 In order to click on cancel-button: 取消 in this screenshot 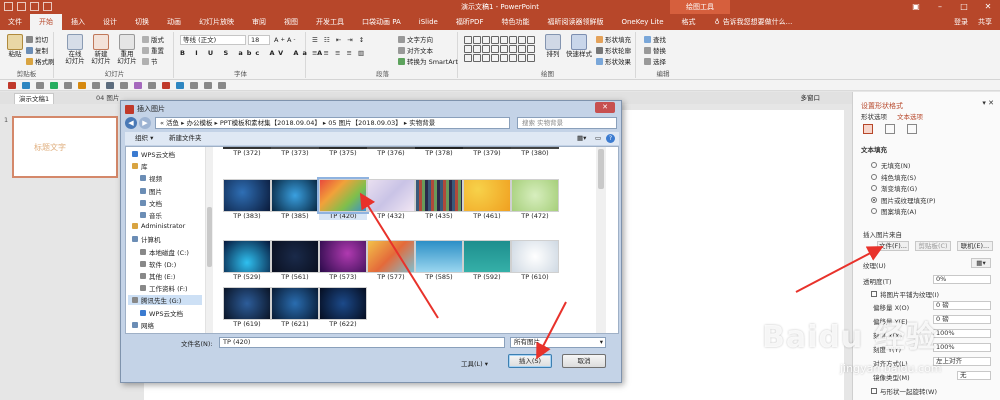, I will do `click(584, 361)`.